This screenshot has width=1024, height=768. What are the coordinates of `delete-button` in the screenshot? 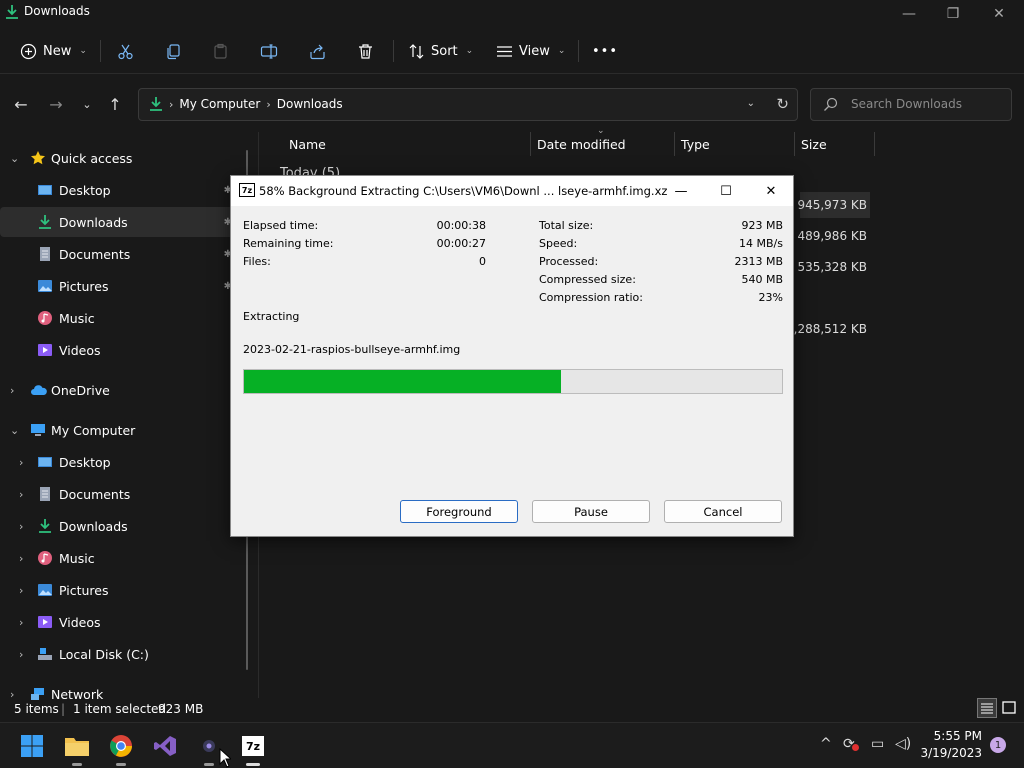 It's located at (365, 51).